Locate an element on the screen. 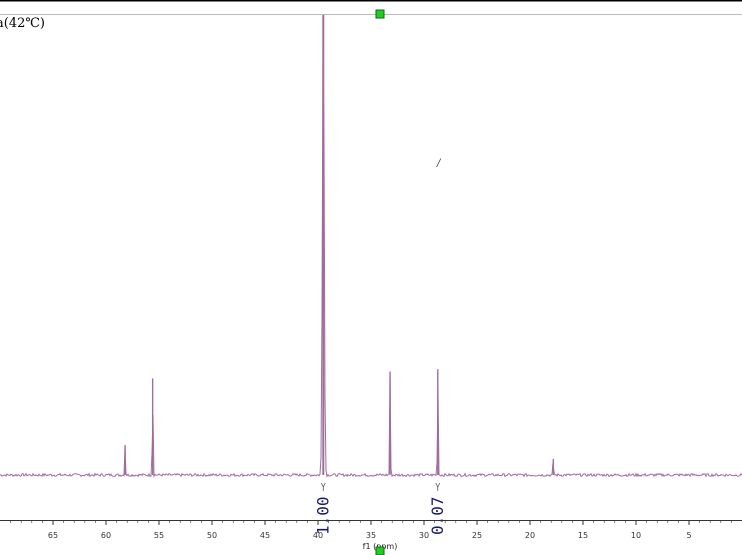 Image resolution: width=742 pixels, height=555 pixels. integral-value: 0.07 is located at coordinates (437, 515).